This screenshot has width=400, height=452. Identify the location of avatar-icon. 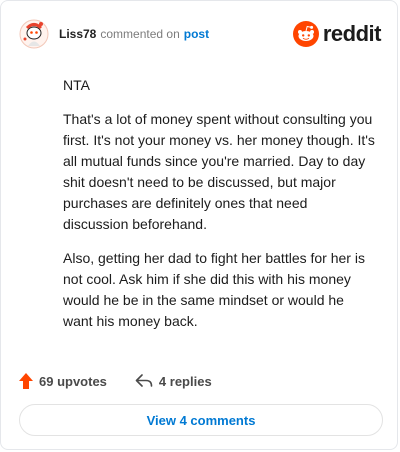
(34, 34).